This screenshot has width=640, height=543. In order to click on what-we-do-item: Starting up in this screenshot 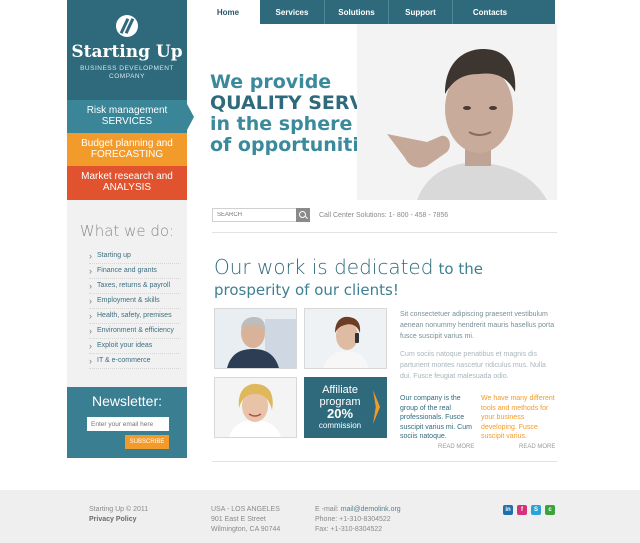, I will do `click(135, 256)`.